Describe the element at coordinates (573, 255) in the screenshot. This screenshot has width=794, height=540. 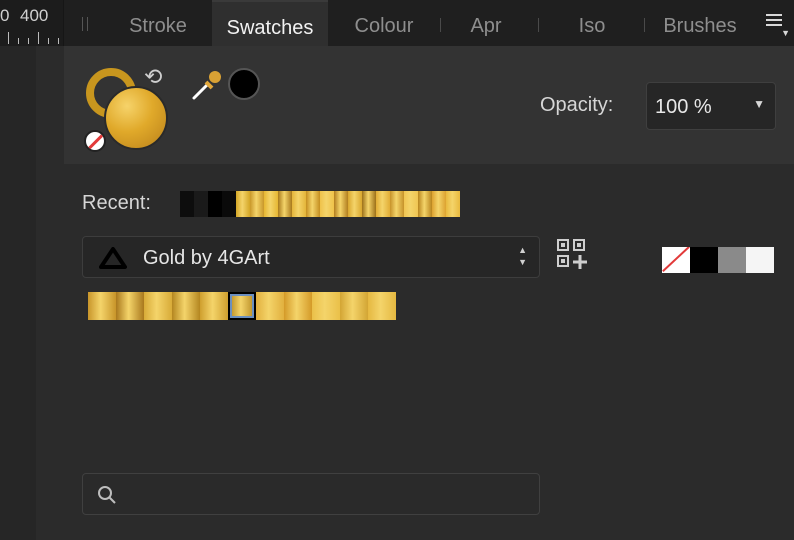
I see `add-swatch-grid-icon` at that location.